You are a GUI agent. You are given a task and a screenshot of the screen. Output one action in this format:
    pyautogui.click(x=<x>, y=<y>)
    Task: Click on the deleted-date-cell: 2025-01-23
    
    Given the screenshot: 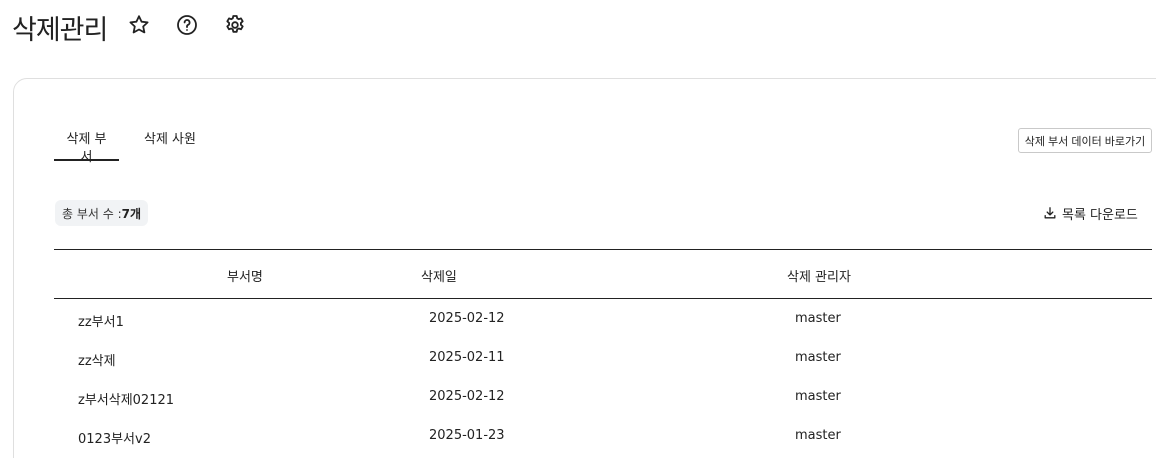 What is the action you would take?
    pyautogui.click(x=467, y=435)
    